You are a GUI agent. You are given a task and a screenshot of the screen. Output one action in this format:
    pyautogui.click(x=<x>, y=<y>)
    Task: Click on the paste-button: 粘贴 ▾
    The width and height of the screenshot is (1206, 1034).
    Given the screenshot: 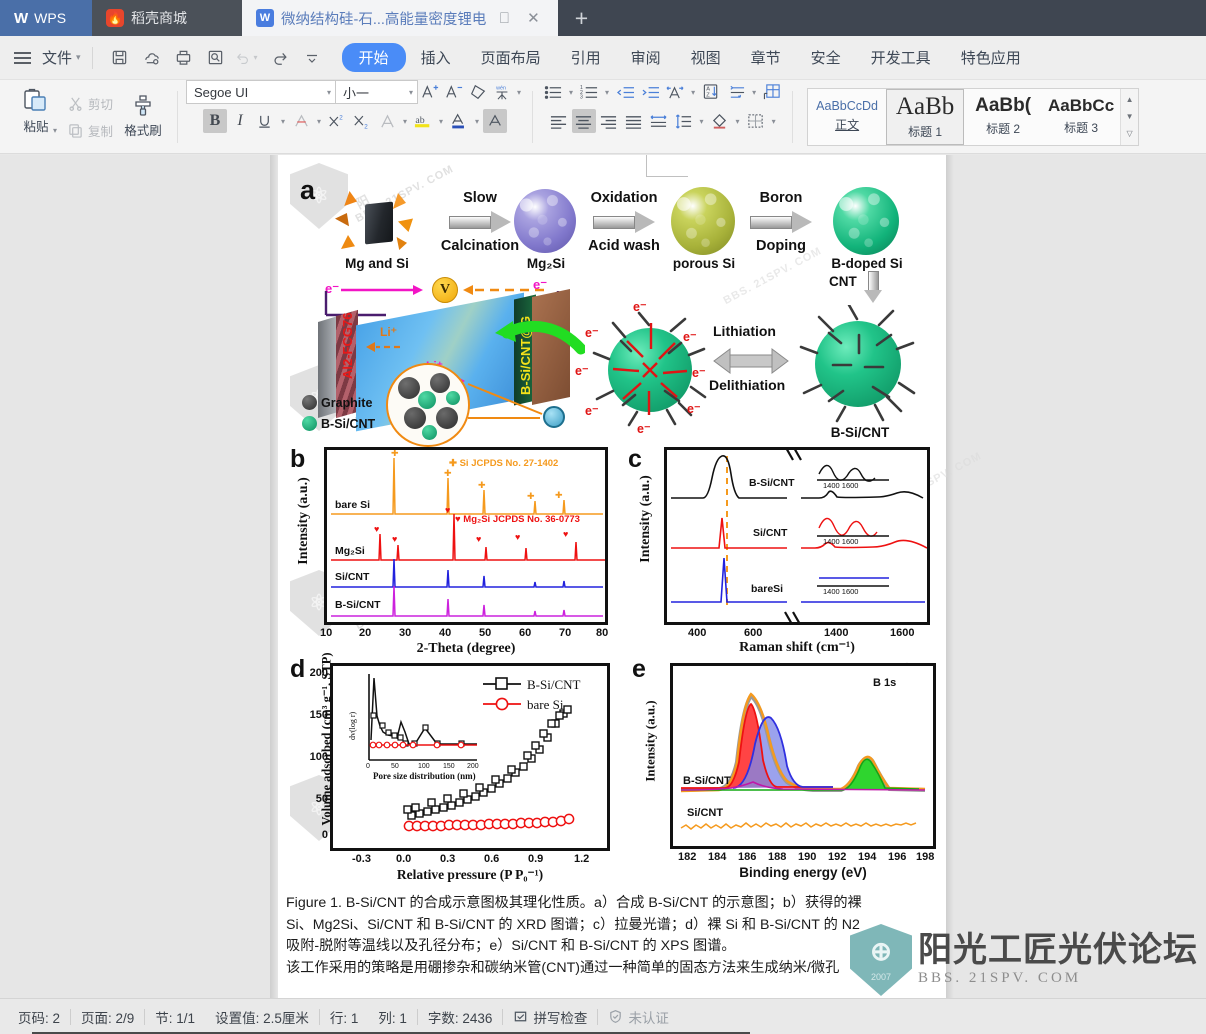 What is the action you would take?
    pyautogui.click(x=36, y=117)
    